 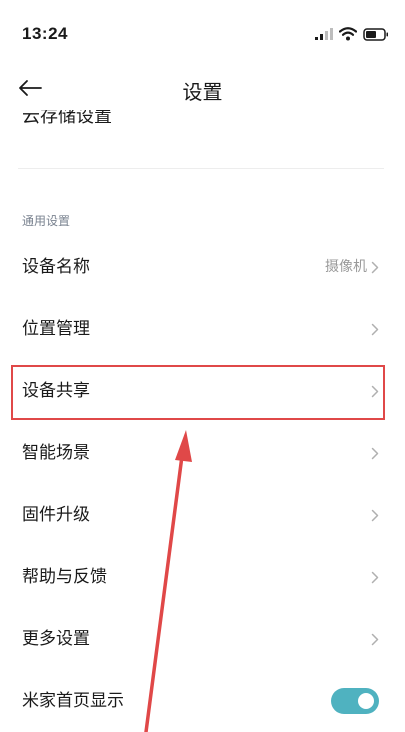 What do you see at coordinates (56, 453) in the screenshot?
I see `row-label: 智能场景` at bounding box center [56, 453].